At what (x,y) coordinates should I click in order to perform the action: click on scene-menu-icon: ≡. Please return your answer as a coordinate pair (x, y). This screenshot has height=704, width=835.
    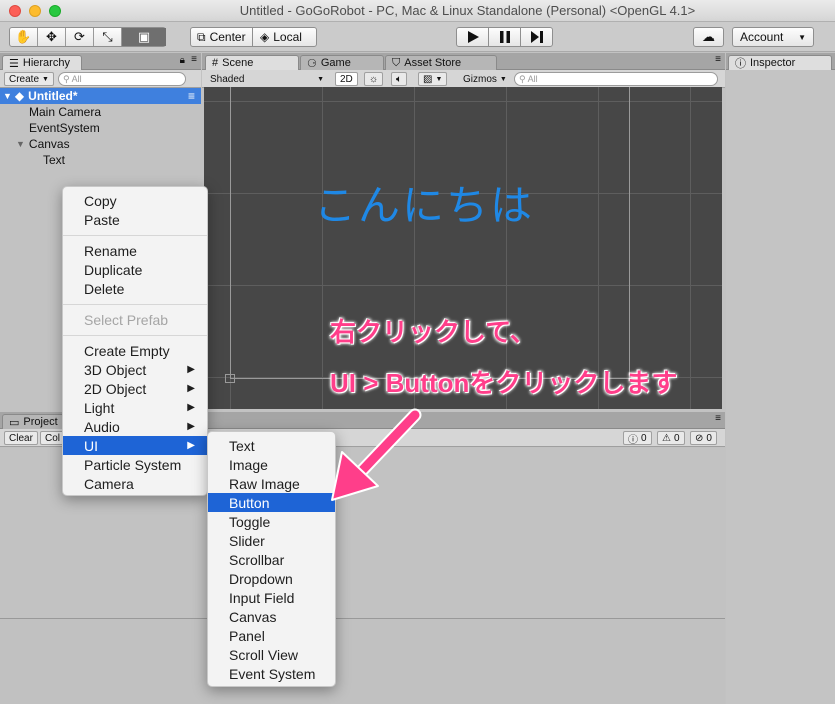
    Looking at the image, I should click on (191, 96).